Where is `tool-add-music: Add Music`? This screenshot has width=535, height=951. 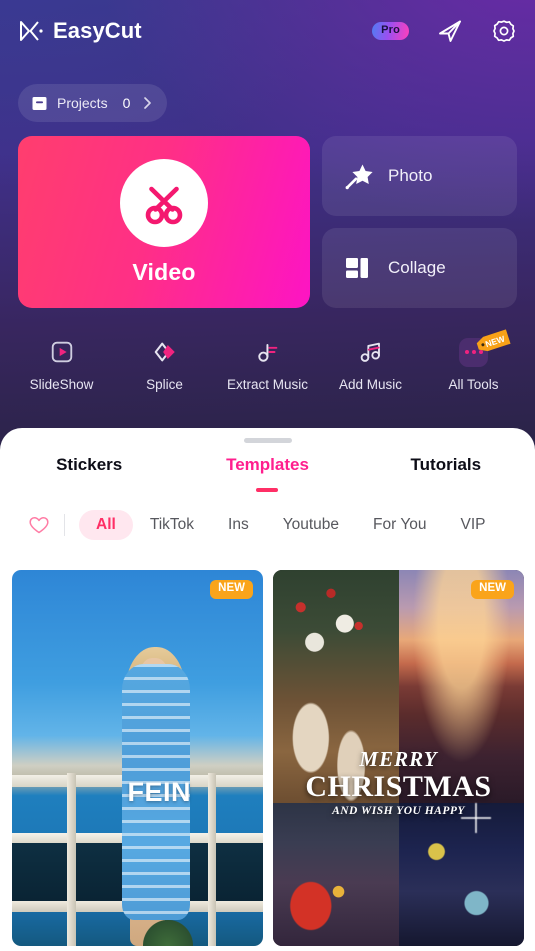
tool-add-music: Add Music is located at coordinates (370, 365).